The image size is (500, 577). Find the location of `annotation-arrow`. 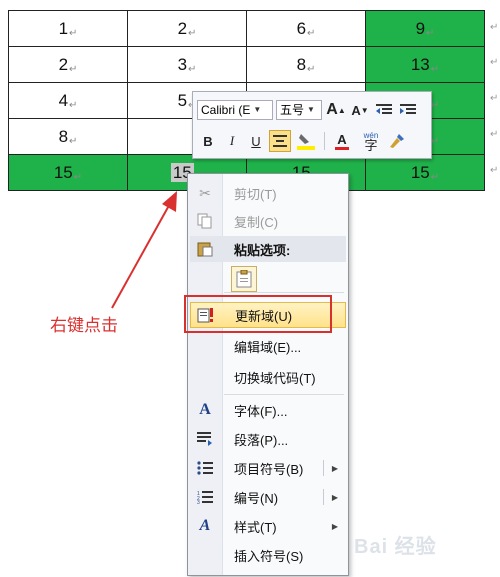

annotation-arrow is located at coordinates (144, 250).